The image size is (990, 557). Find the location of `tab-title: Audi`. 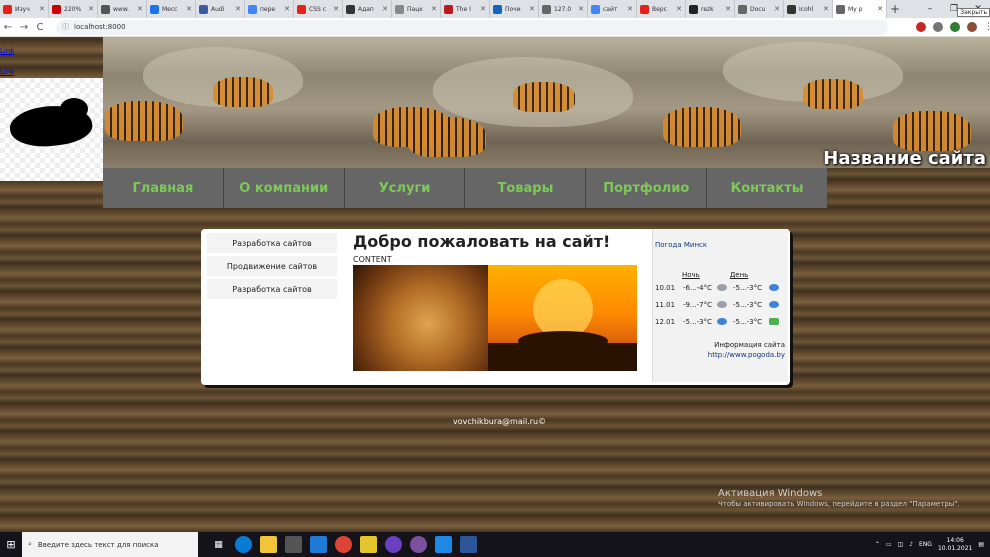

tab-title: Audi is located at coordinates (218, 9).